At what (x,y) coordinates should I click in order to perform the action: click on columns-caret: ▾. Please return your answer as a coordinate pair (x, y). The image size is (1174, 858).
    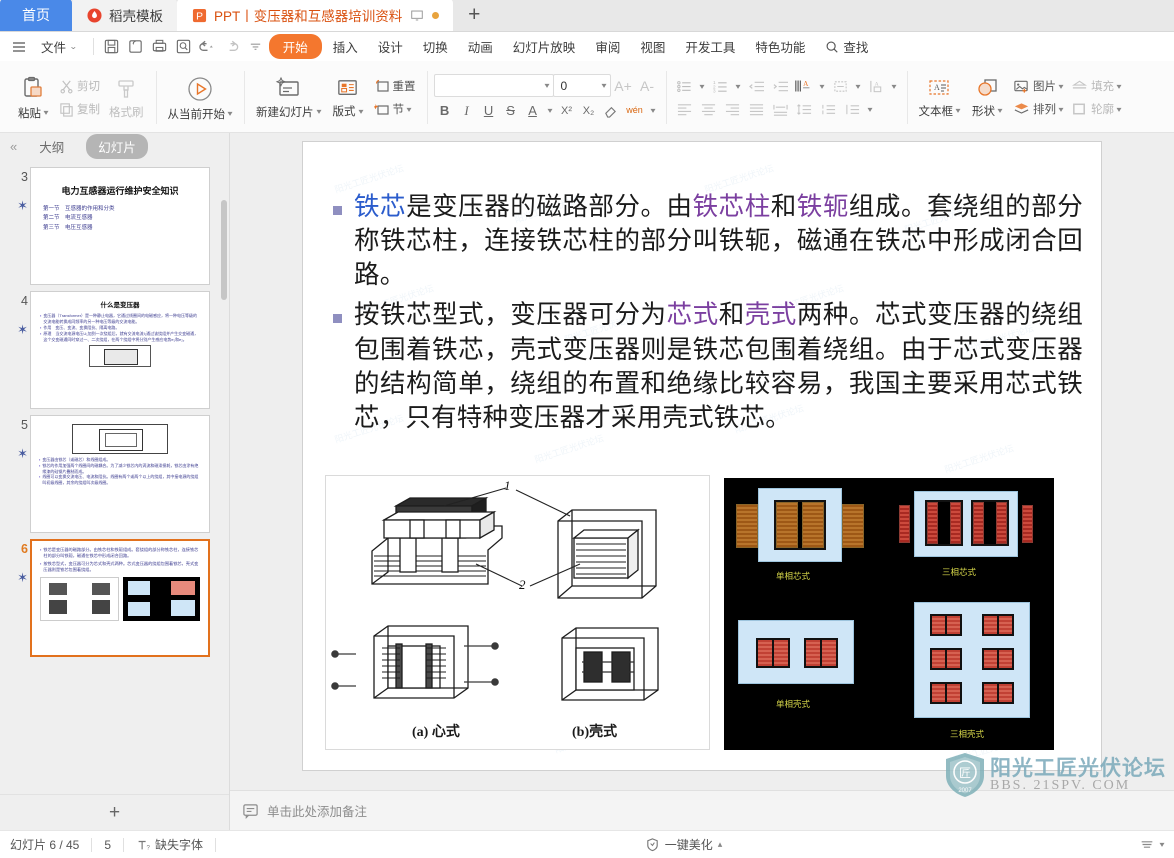
    Looking at the image, I should click on (894, 86).